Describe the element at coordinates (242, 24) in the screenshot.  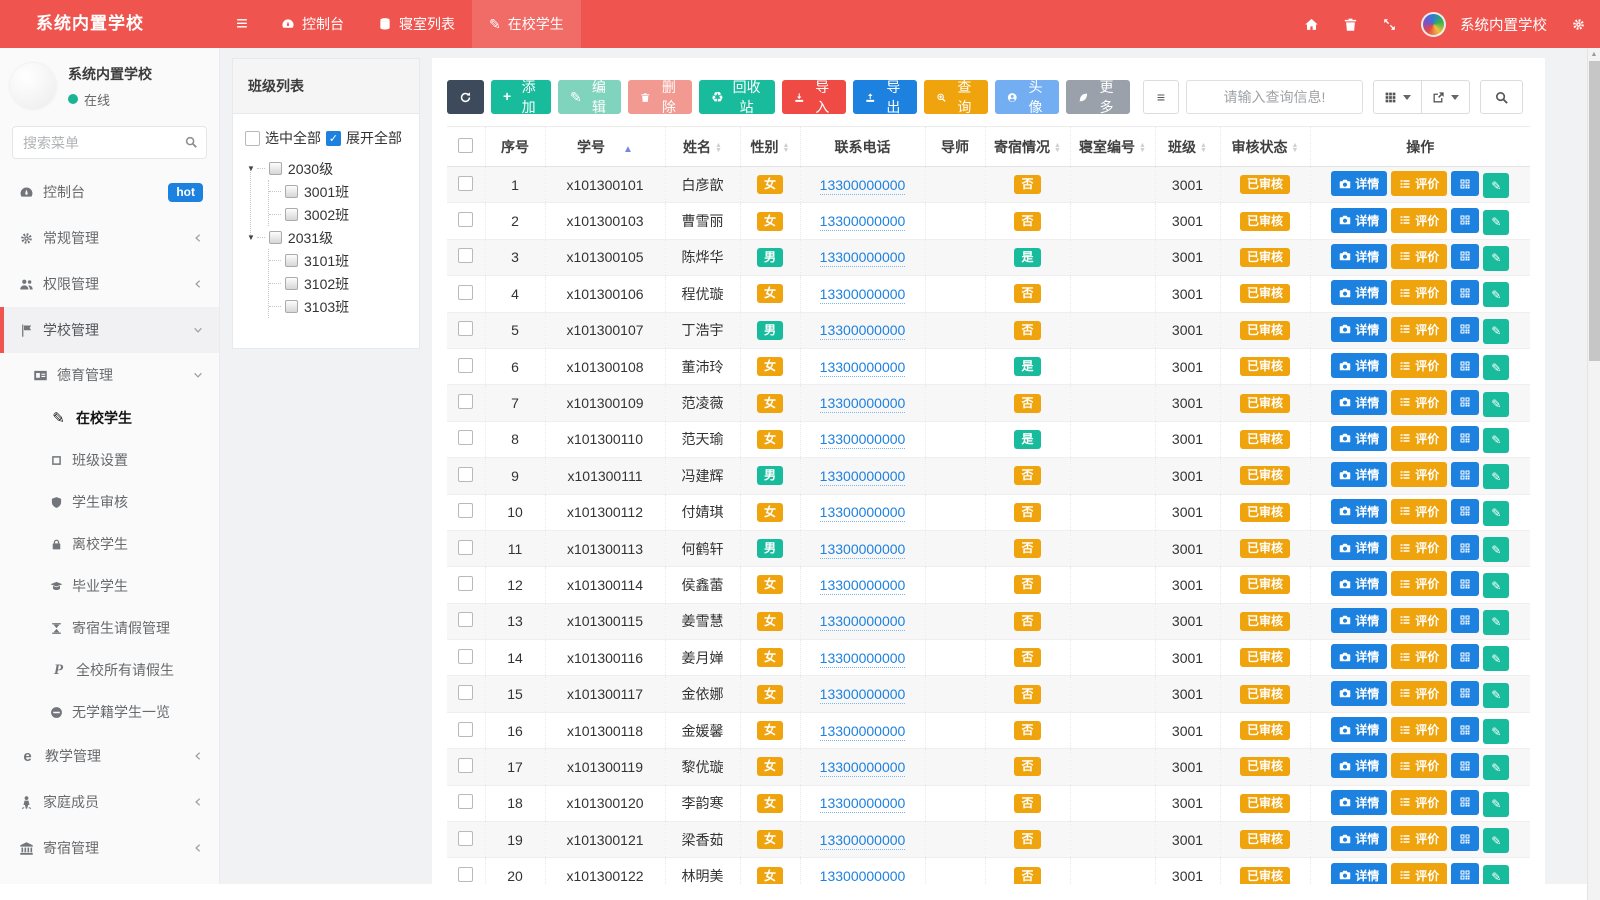
I see `sidebar-toggle-button: ≡` at that location.